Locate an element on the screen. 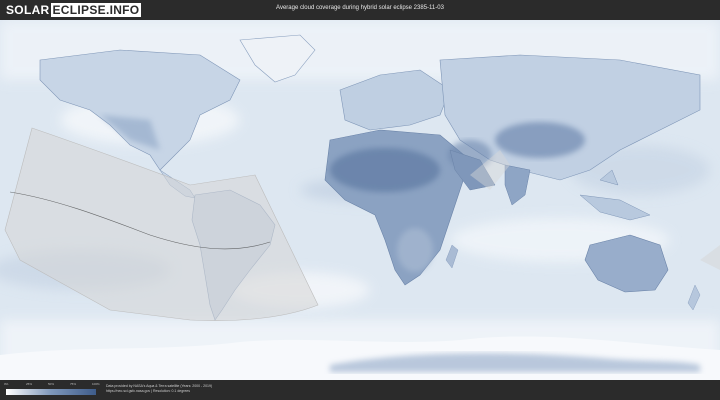 This screenshot has width=720, height=400. legend-tick: 75% is located at coordinates (73, 384).